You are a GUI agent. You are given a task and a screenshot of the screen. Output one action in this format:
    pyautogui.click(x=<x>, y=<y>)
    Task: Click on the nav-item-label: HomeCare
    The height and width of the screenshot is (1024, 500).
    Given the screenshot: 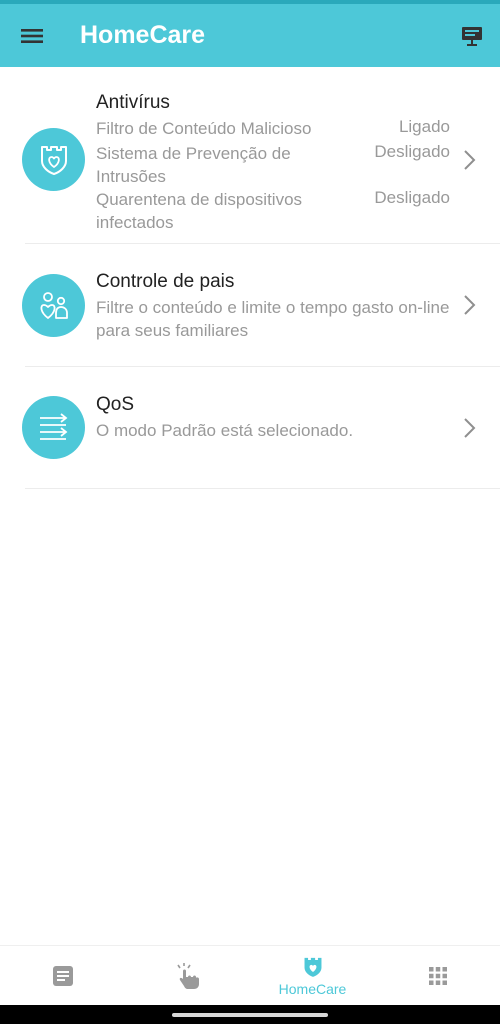 What is the action you would take?
    pyautogui.click(x=312, y=989)
    